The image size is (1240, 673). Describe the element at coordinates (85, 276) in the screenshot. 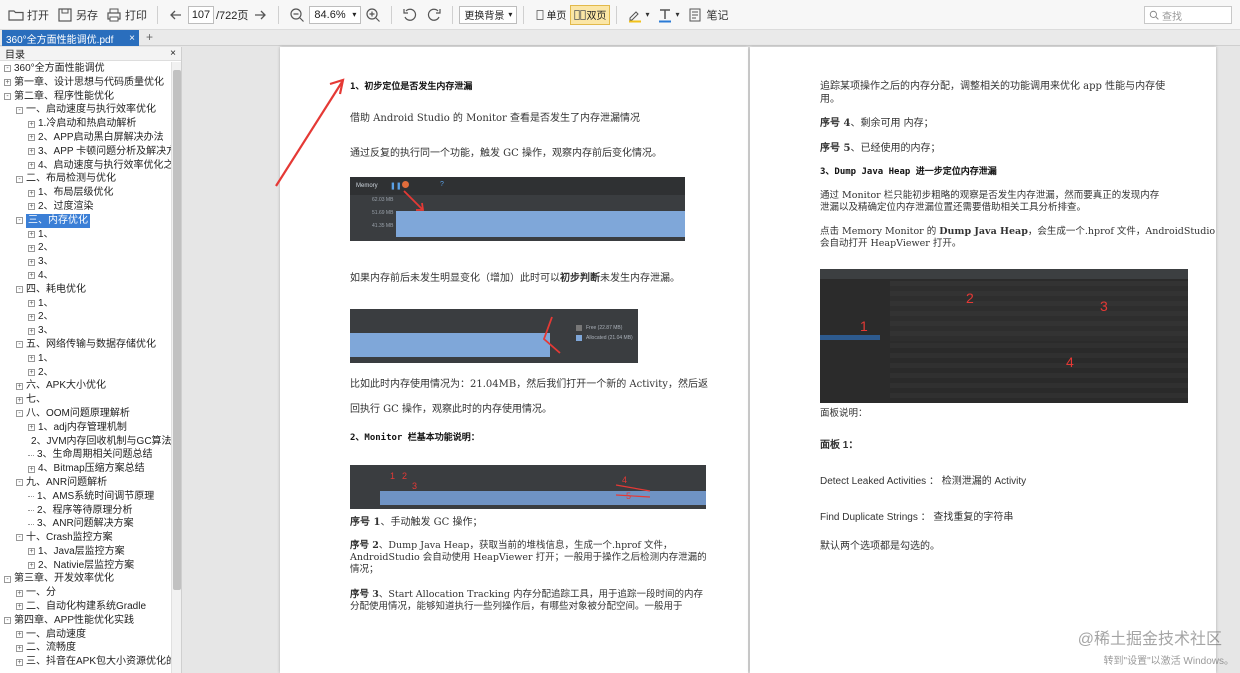

I see `toc-item: +4、` at that location.